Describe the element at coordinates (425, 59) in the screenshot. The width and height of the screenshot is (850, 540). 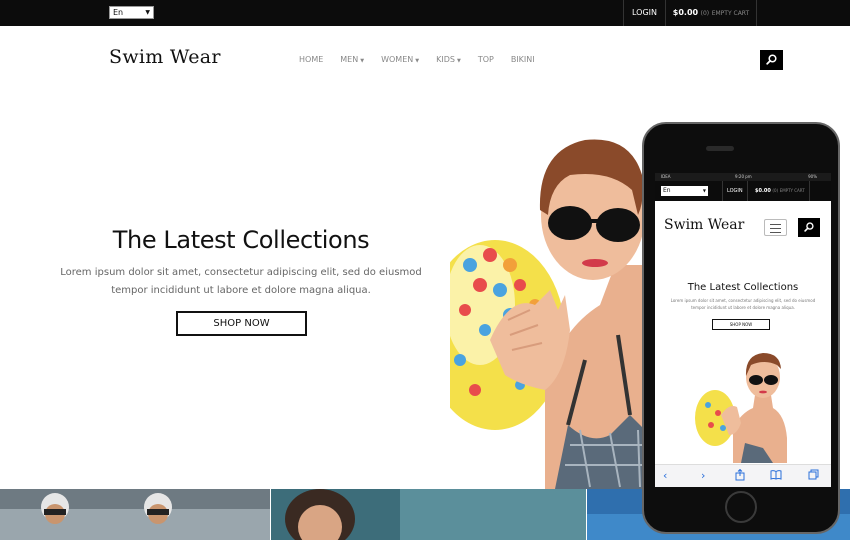
I see `main-nav: HOME MEN ▼ WOMEN ▼ KIDS ▼ TOP BIKINI` at that location.